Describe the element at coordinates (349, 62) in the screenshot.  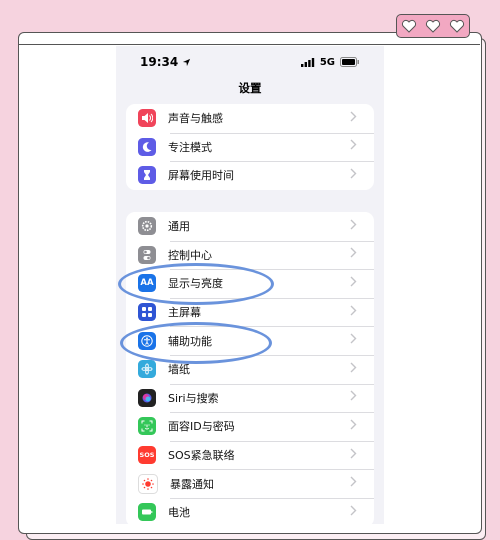
I see `battery-status-icon` at that location.